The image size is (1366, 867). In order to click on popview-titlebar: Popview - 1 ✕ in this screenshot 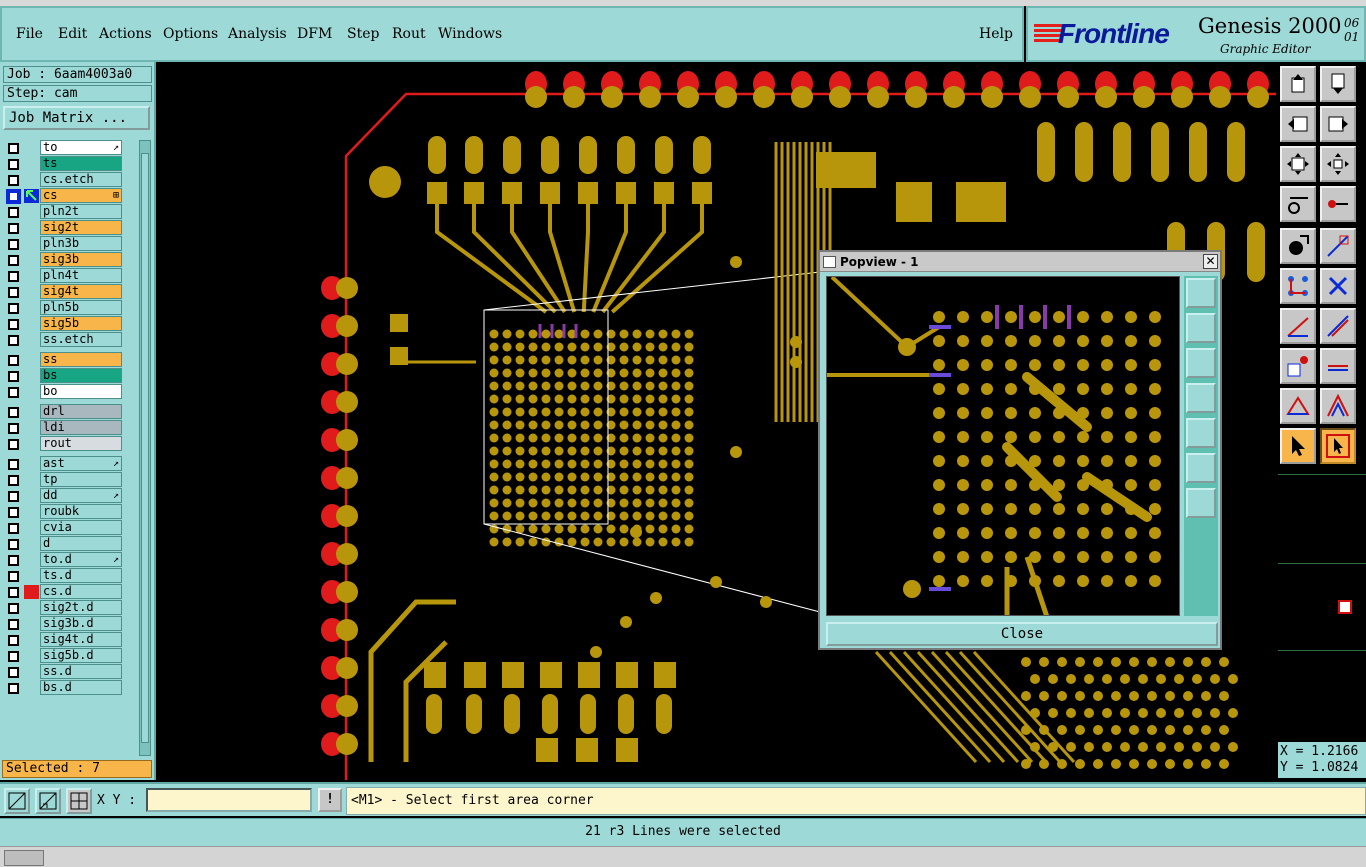, I will do `click(1020, 262)`.